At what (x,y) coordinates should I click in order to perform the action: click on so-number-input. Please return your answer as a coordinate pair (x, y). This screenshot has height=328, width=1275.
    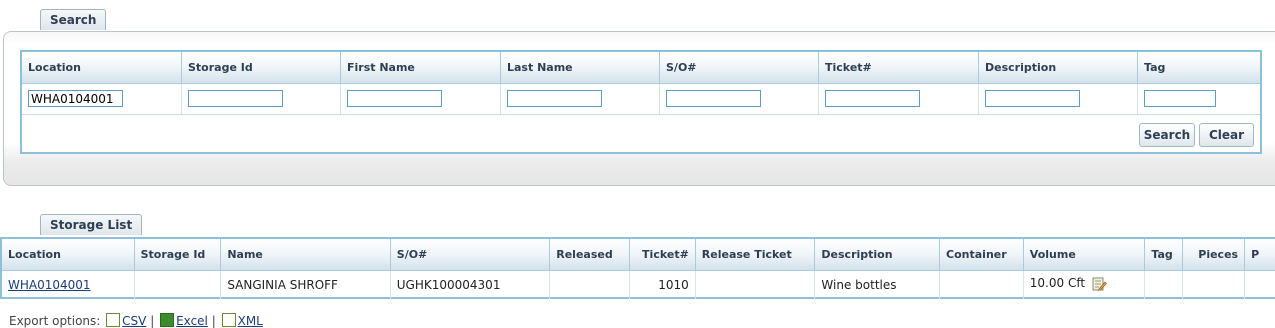
    Looking at the image, I should click on (713, 98).